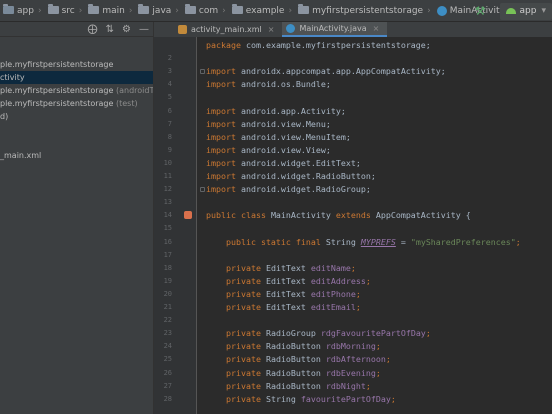  I want to click on hammer-icon: ⚒, so click(480, 11).